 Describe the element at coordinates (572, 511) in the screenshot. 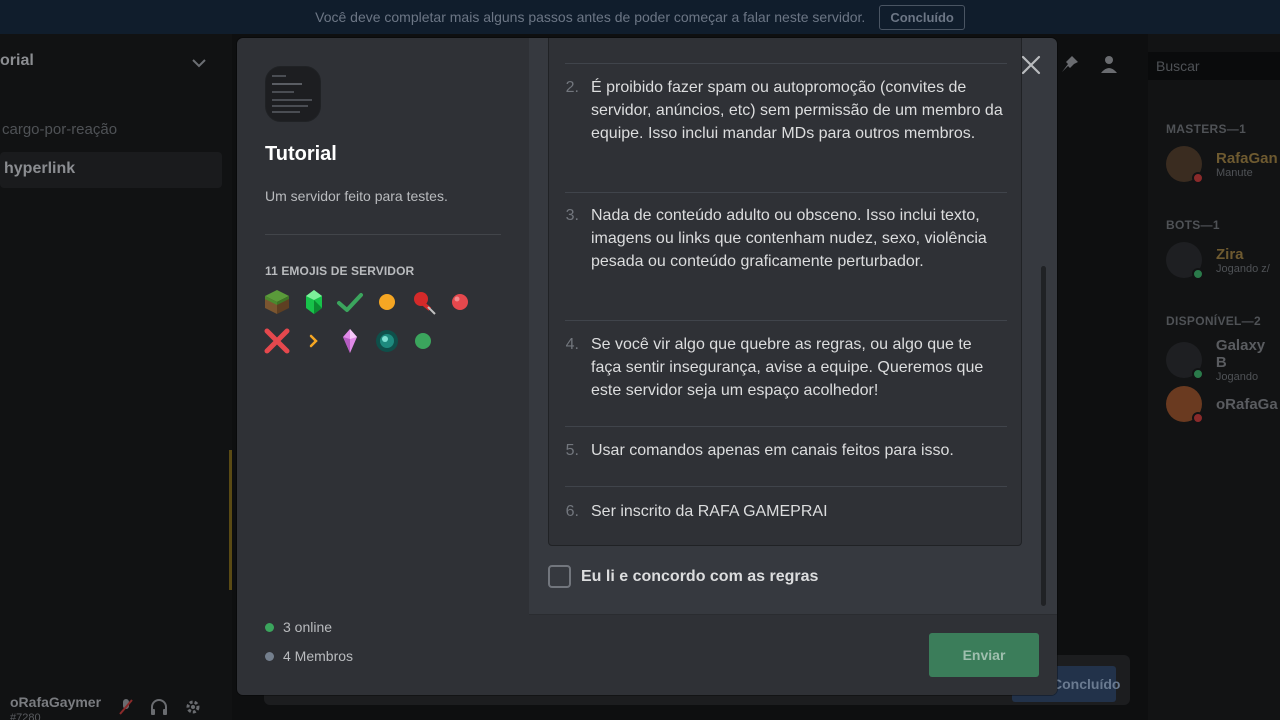

I see `rule-number: 6.` at that location.